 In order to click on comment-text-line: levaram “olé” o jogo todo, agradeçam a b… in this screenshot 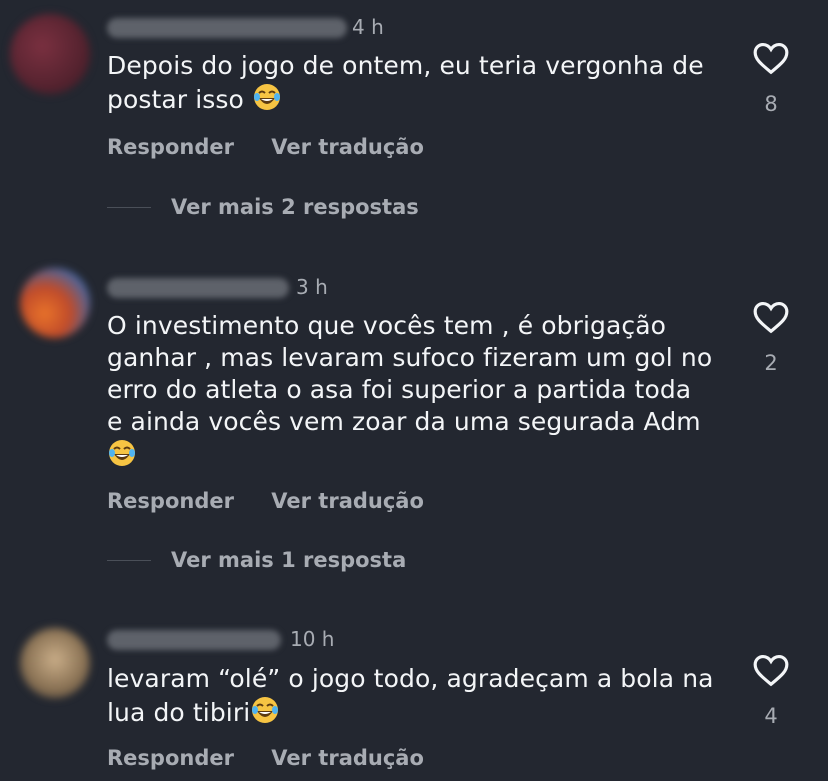, I will do `click(410, 678)`.